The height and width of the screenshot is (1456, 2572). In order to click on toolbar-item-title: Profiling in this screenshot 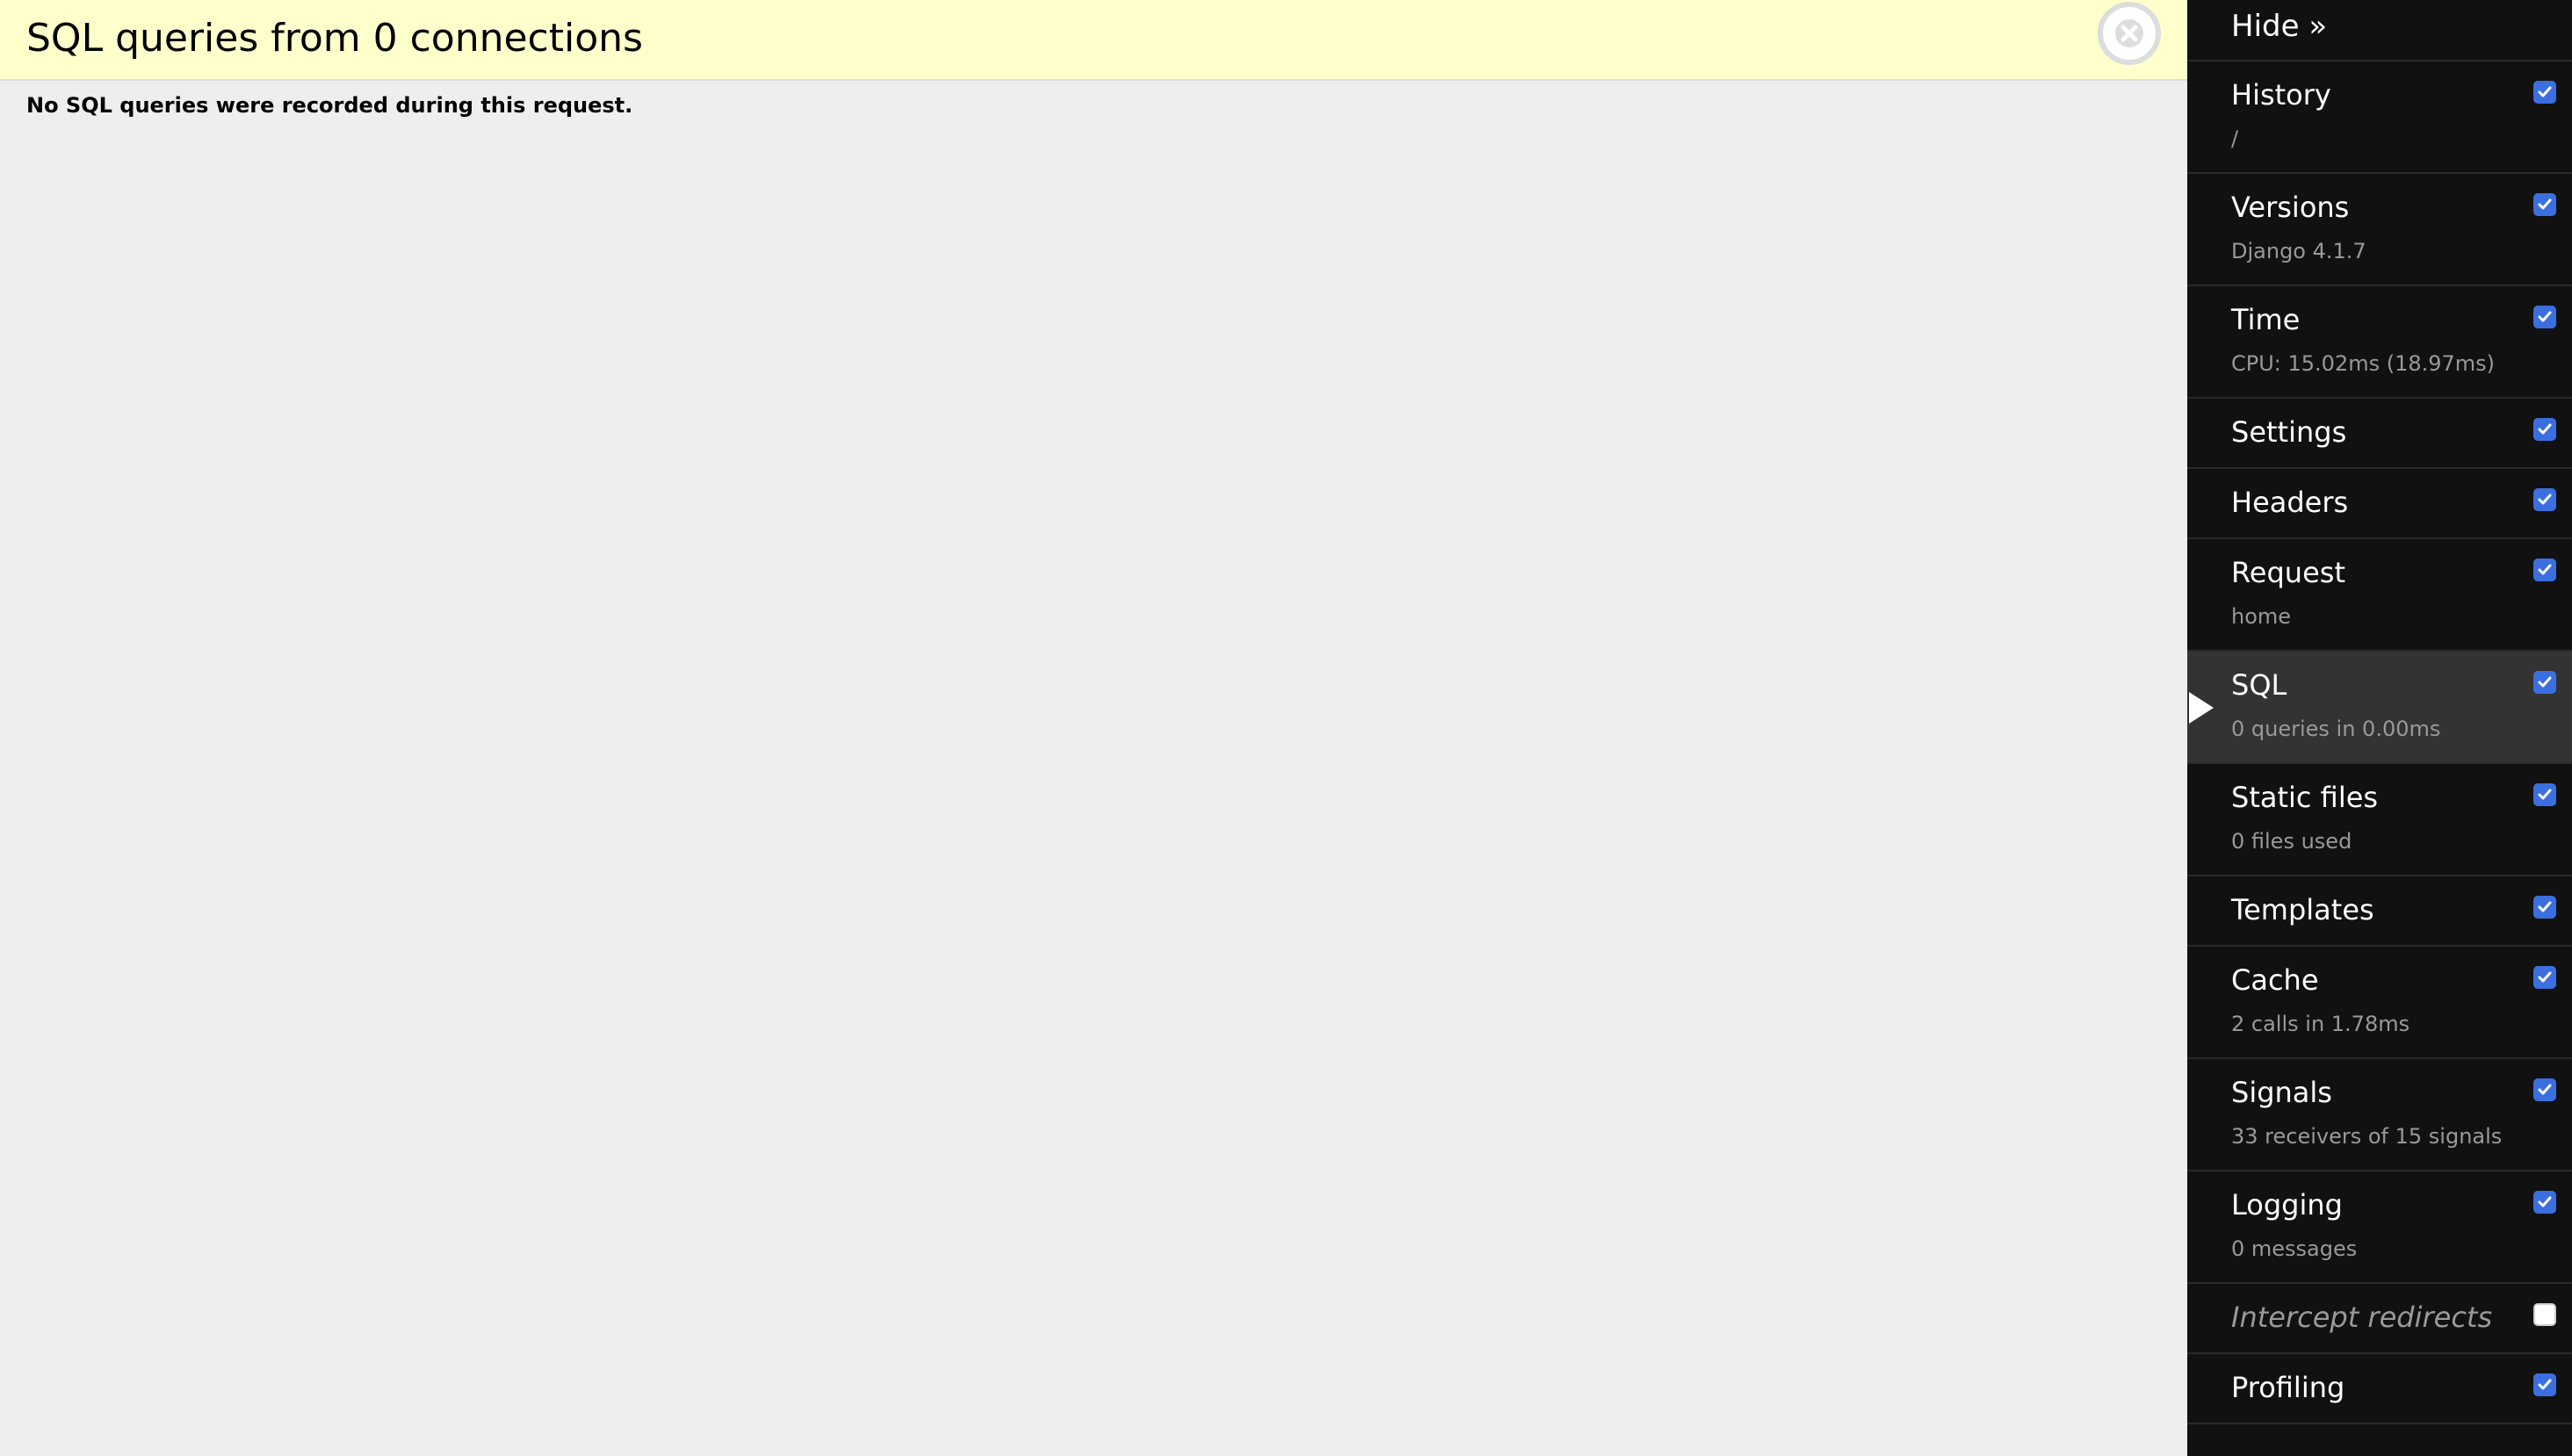, I will do `click(2288, 1387)`.